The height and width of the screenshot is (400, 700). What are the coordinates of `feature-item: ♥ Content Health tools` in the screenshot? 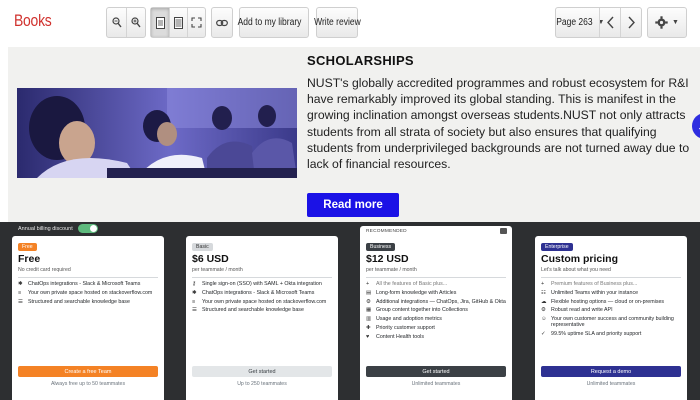 It's located at (436, 337).